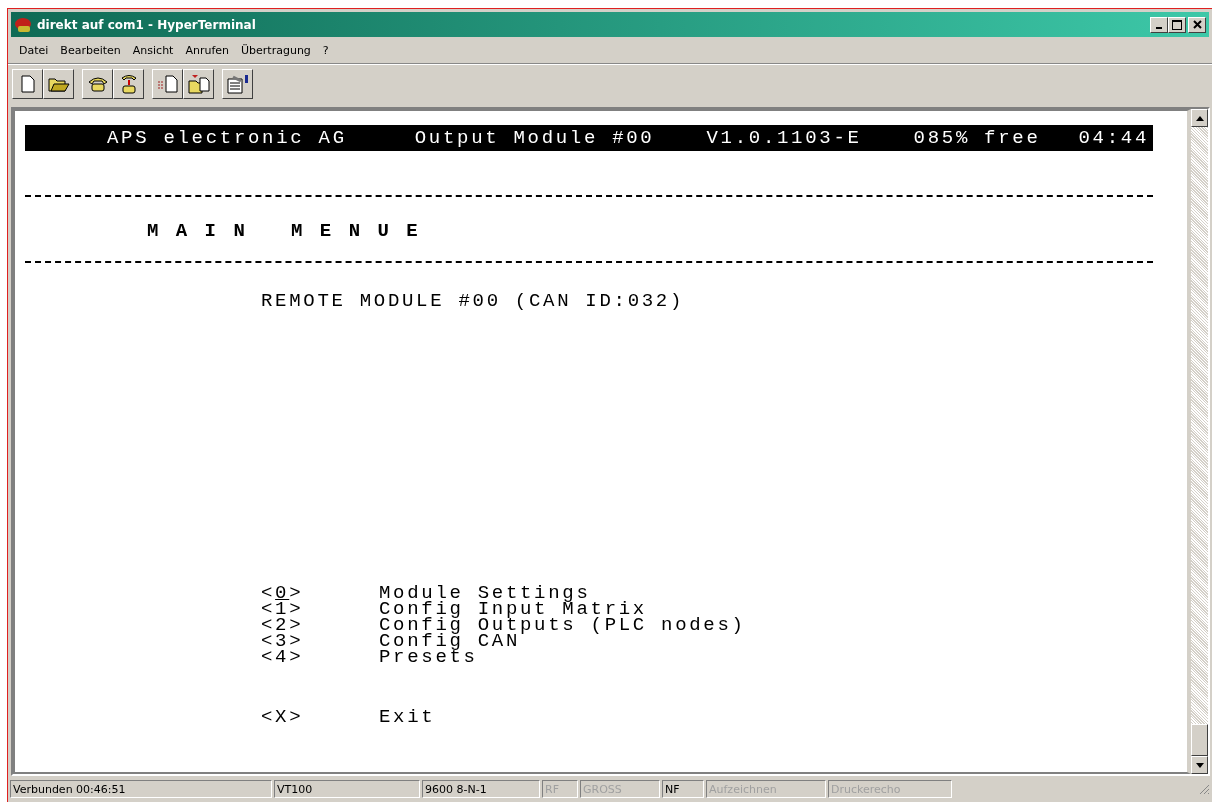  I want to click on menu-item: Ansicht, so click(153, 50).